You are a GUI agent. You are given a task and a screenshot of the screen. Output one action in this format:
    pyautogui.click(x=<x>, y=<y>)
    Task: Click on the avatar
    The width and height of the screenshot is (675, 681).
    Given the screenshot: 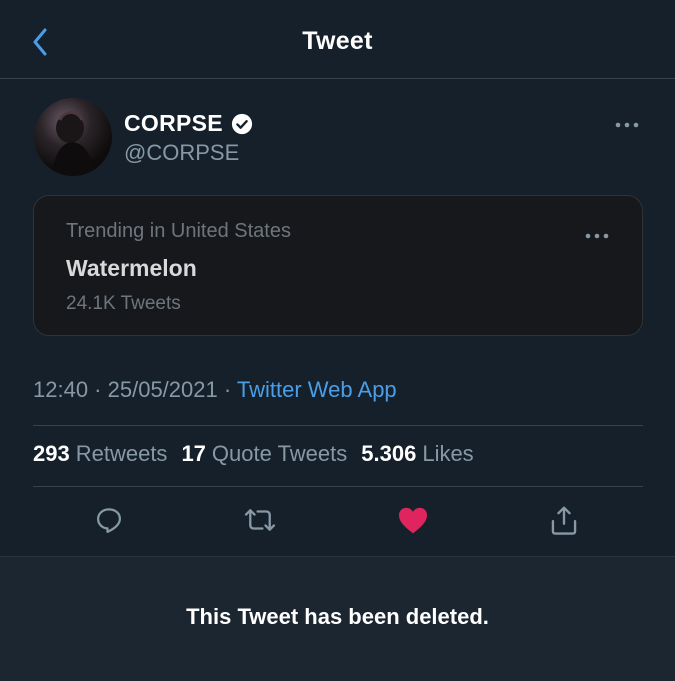 What is the action you would take?
    pyautogui.click(x=73, y=137)
    